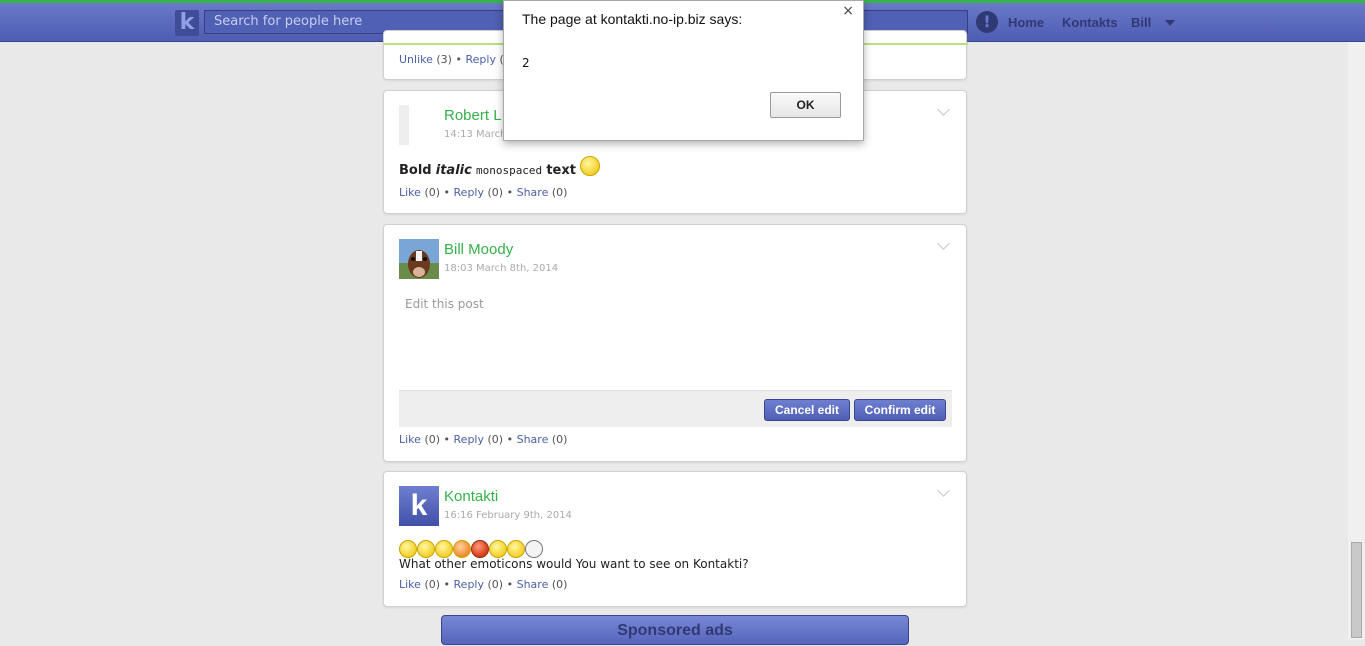  I want to click on smiley-emoticon-icon, so click(590, 165).